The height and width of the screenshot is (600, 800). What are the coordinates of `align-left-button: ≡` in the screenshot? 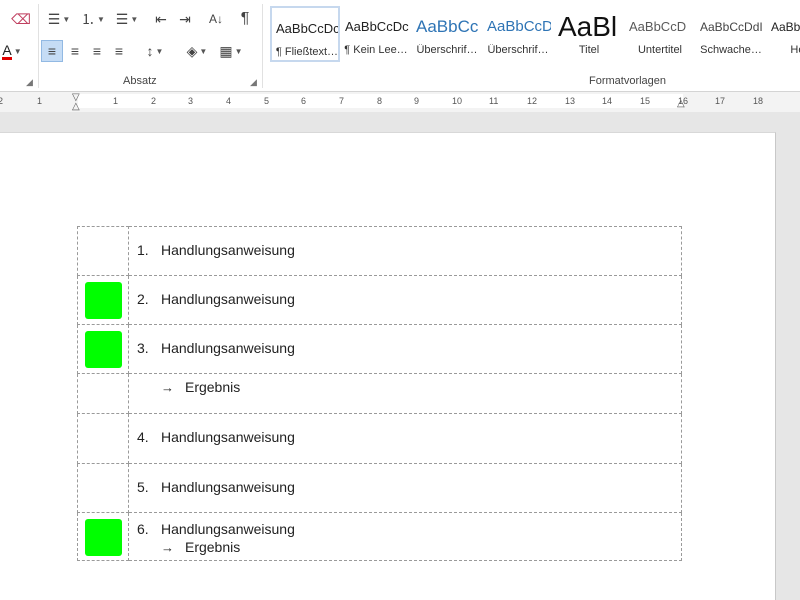 It's located at (52, 51).